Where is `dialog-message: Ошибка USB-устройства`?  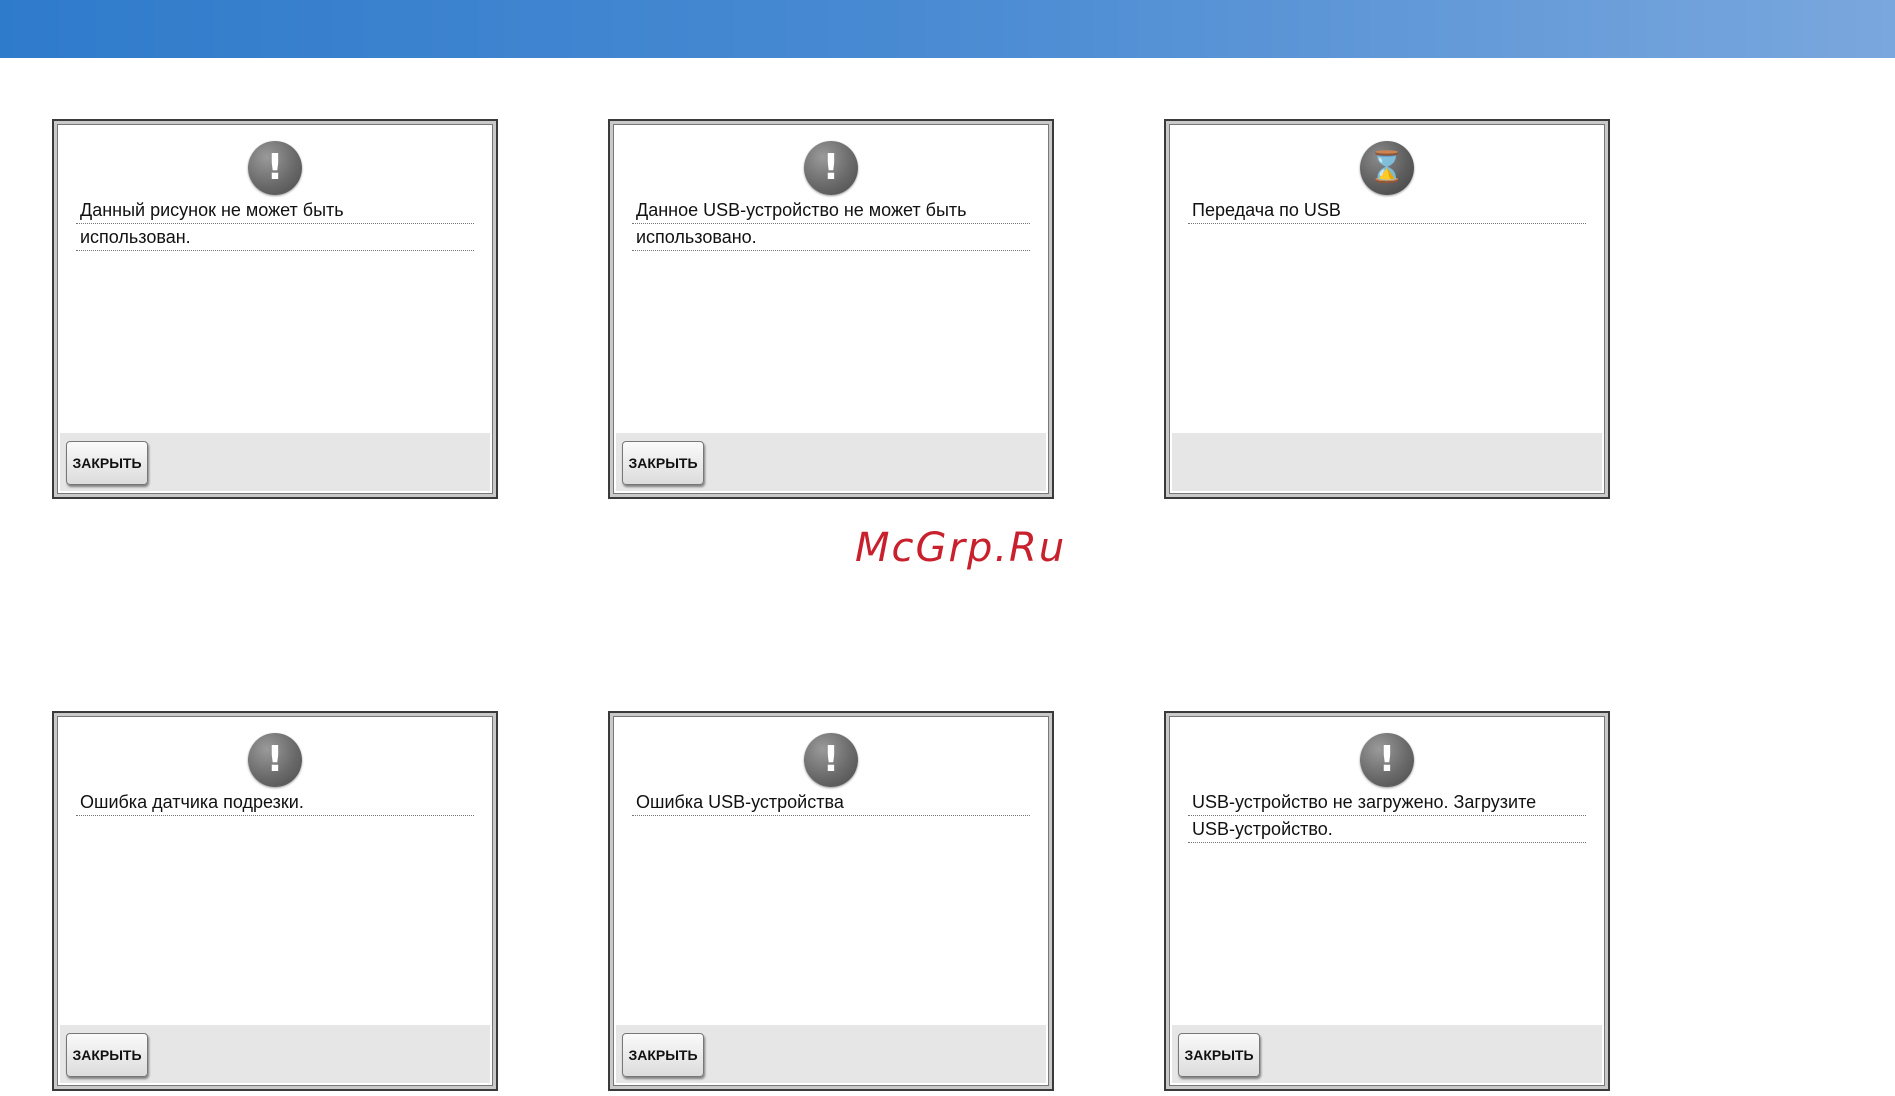 dialog-message: Ошибка USB-устройства is located at coordinates (831, 802).